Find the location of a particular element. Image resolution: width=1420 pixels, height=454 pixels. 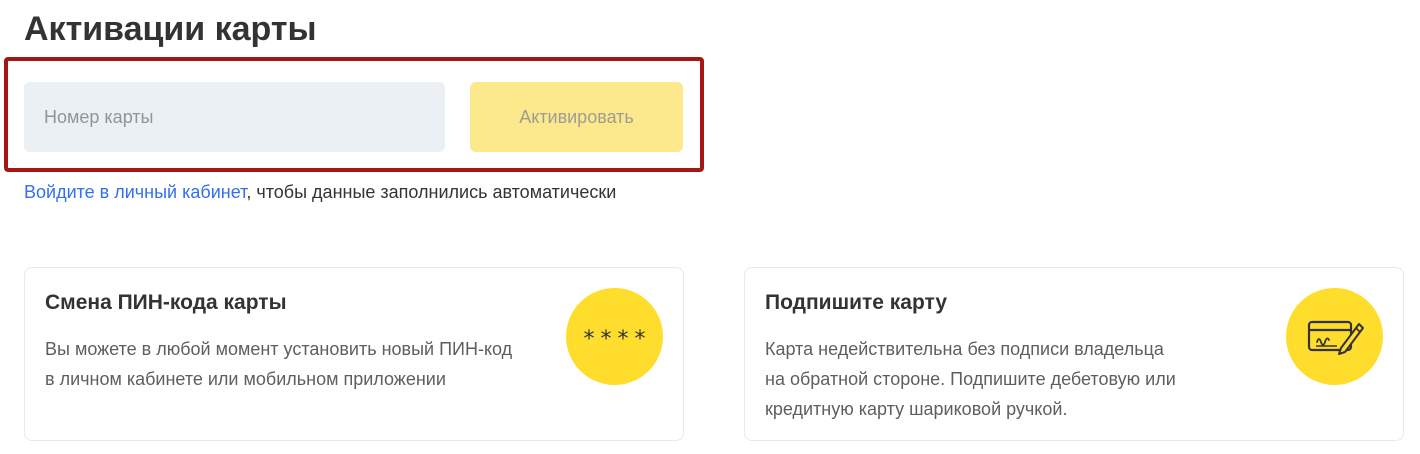

card-signature-icon is located at coordinates (1334, 336).